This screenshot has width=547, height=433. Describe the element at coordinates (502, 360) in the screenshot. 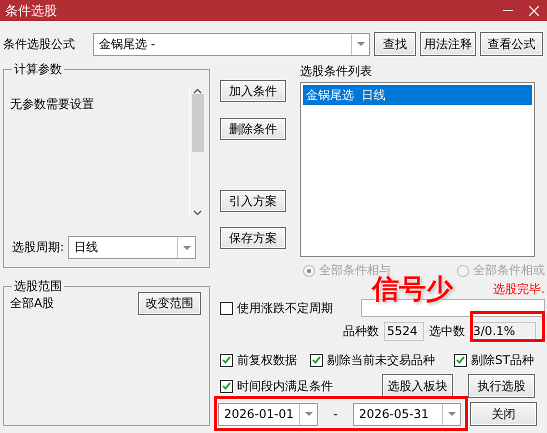

I see `checkbox-label: 剔除ST品种` at that location.